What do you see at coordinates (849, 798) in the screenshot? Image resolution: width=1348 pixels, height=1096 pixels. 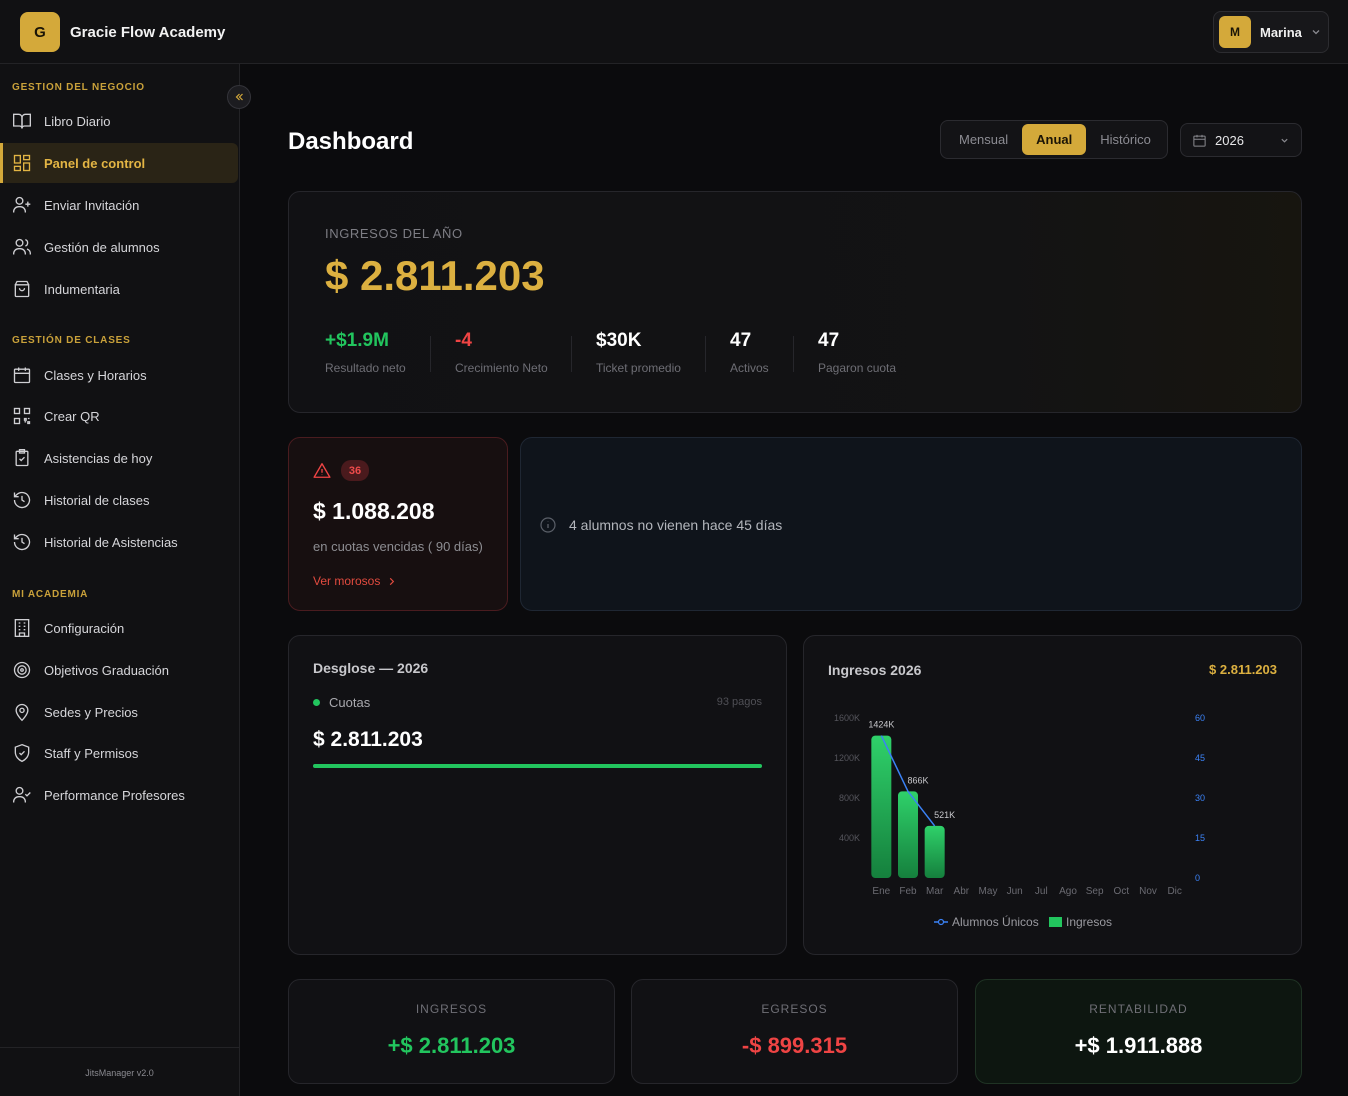 I see `y-left-tick-label: 800K` at bounding box center [849, 798].